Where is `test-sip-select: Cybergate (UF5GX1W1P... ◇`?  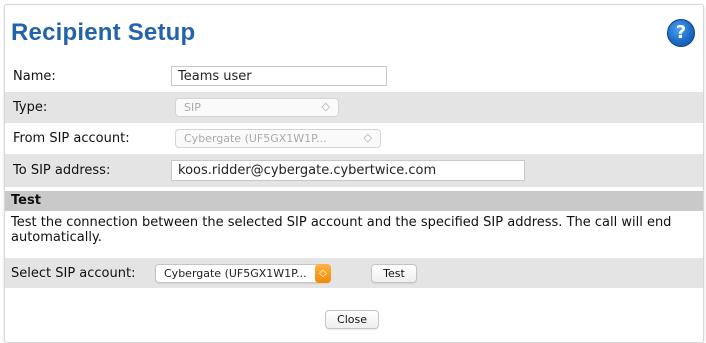
test-sip-select: Cybergate (UF5GX1W1P... ◇ is located at coordinates (243, 273).